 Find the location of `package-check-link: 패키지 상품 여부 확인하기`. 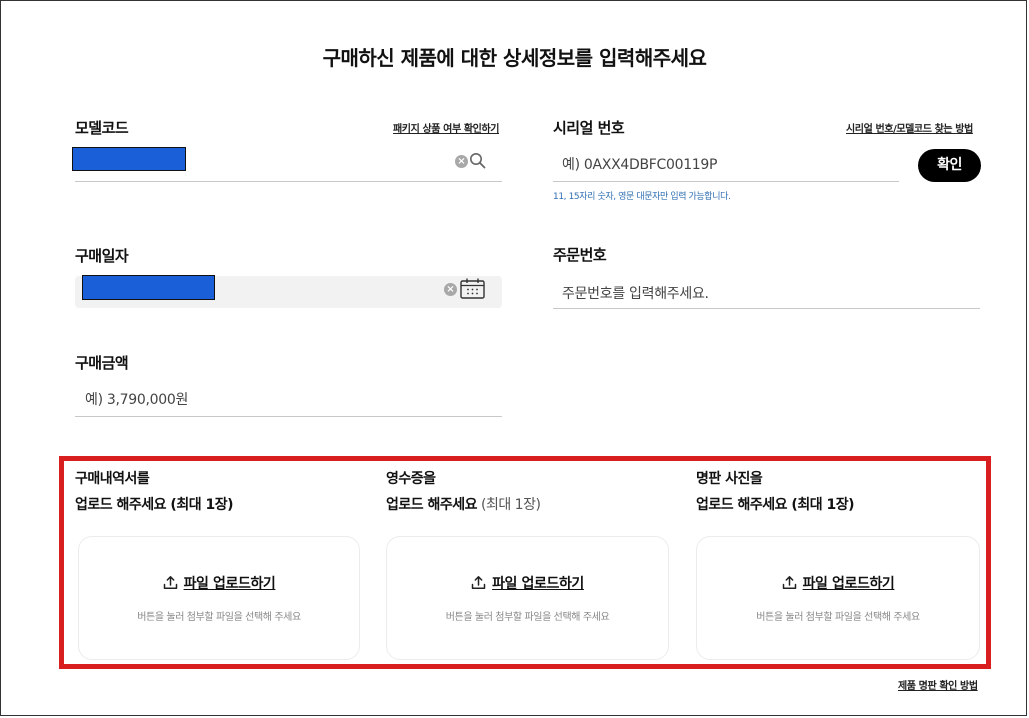

package-check-link: 패키지 상품 여부 확인하기 is located at coordinates (446, 127).